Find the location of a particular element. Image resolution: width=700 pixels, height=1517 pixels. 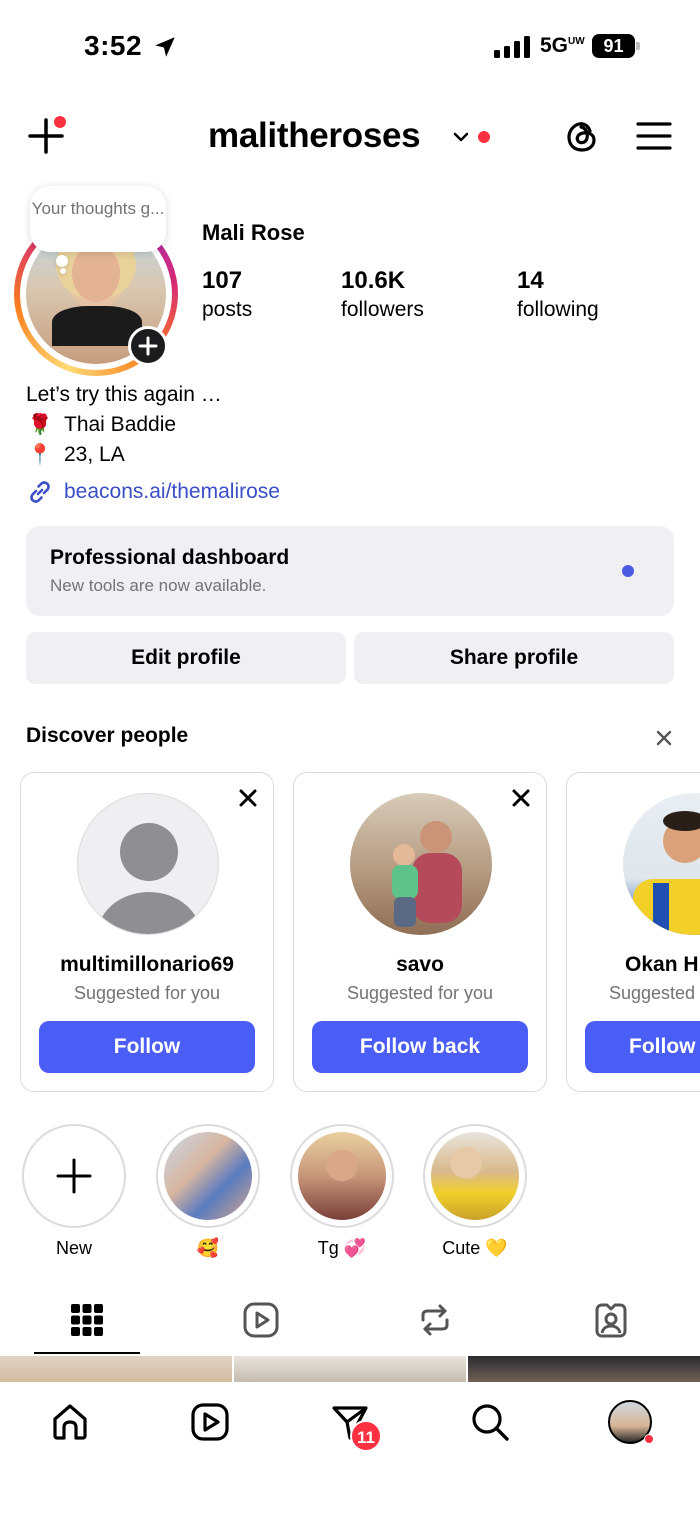

network-sup: UW is located at coordinates (576, 41).